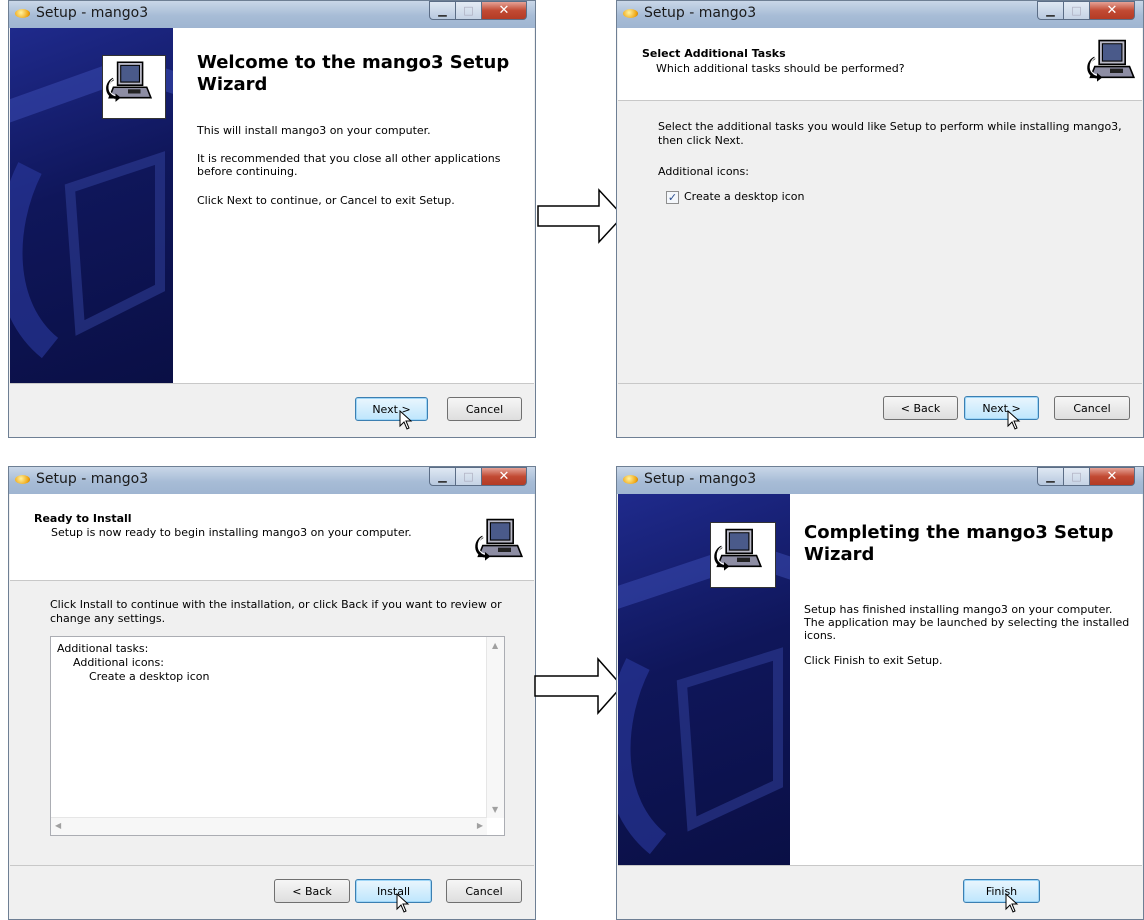  I want to click on checkmark-icon: ✓, so click(672, 197).